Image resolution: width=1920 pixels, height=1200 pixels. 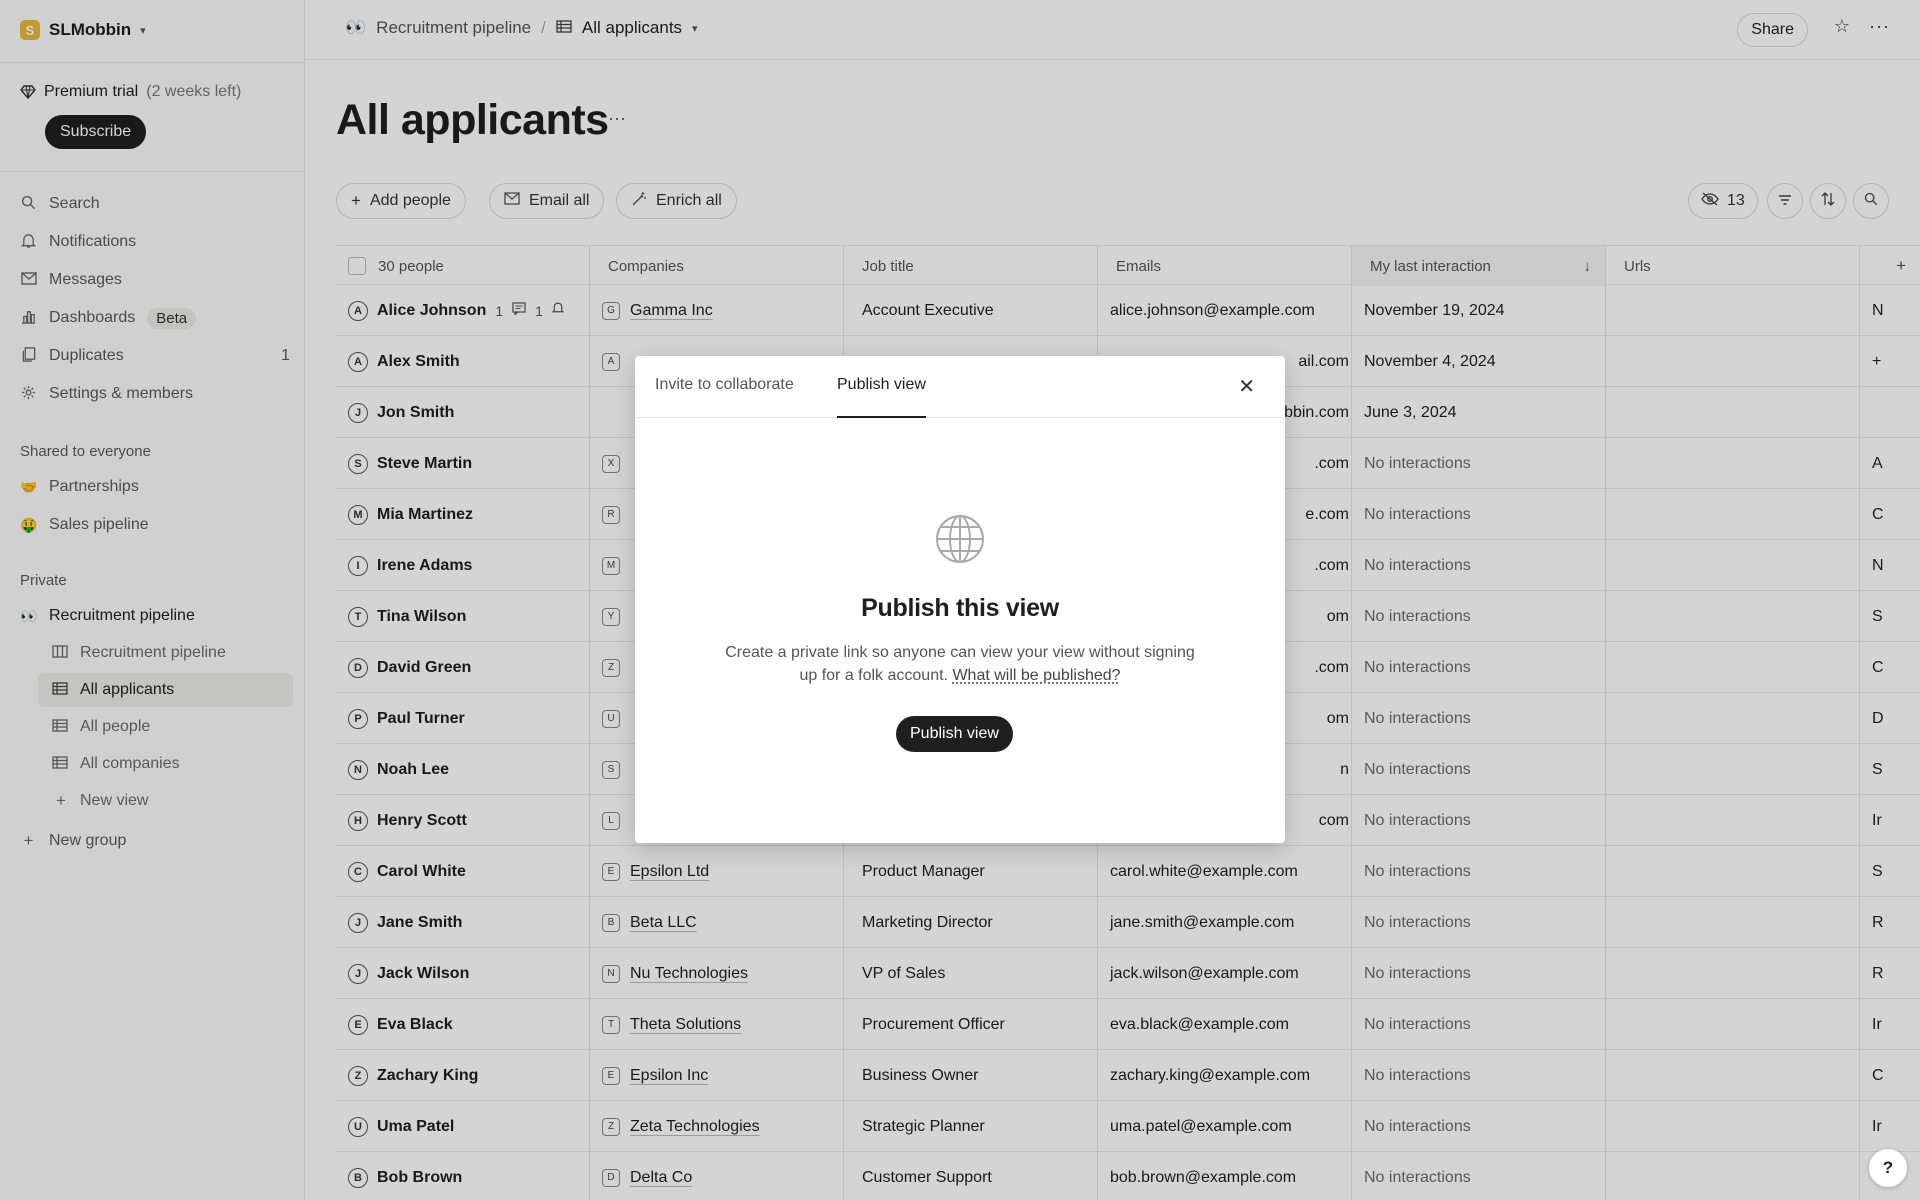 What do you see at coordinates (1888, 1168) in the screenshot?
I see `help-button: ?` at bounding box center [1888, 1168].